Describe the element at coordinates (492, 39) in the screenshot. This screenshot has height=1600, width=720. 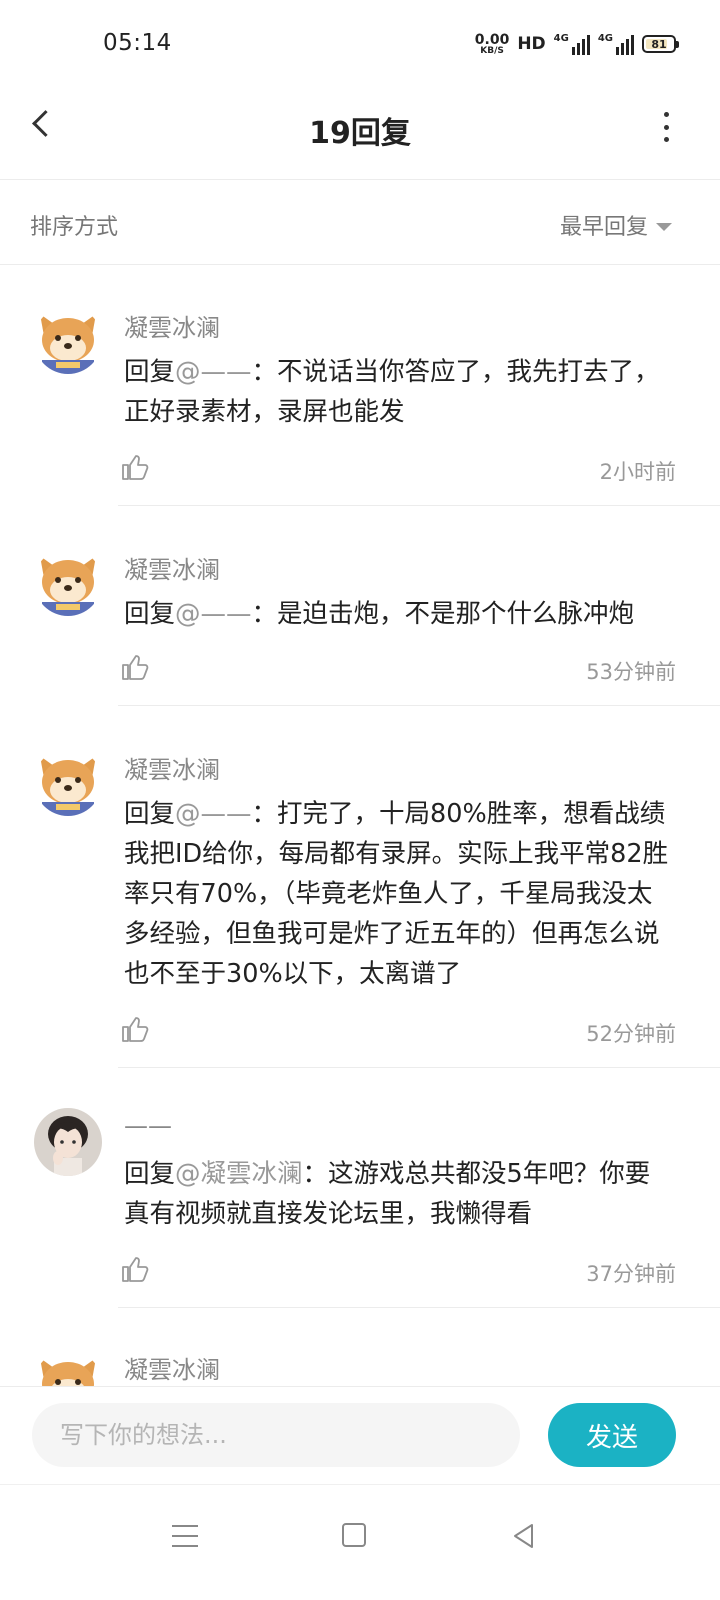
I see `network-speed-value: 0.00` at that location.